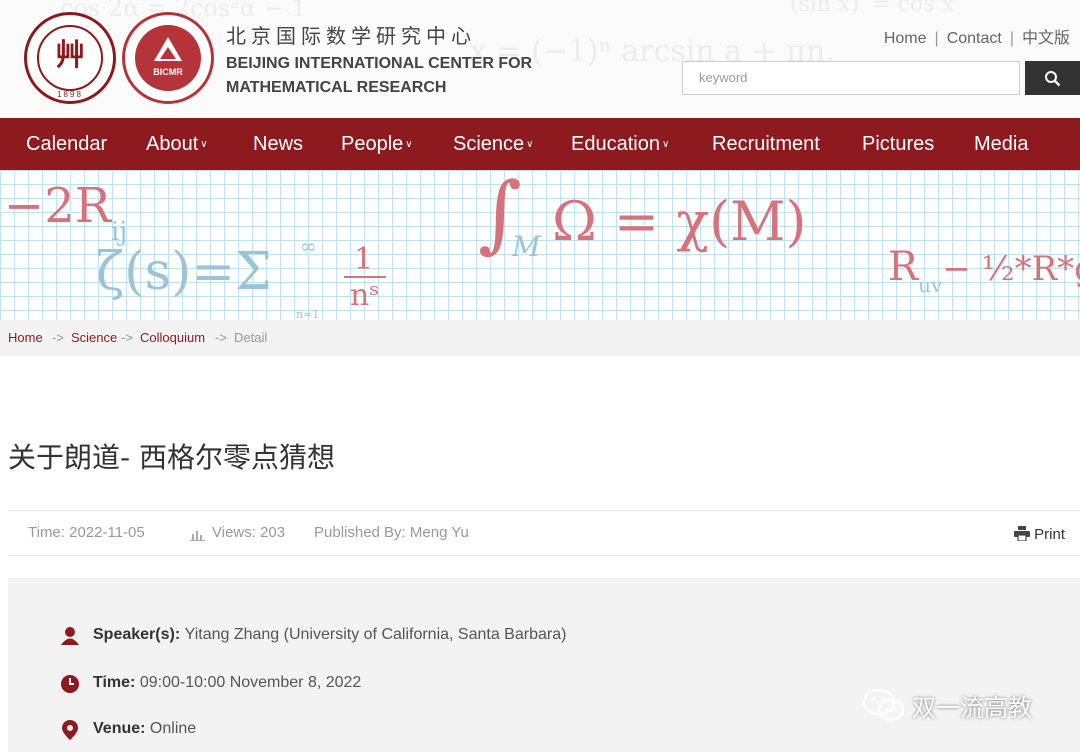 This screenshot has width=1080, height=752. Describe the element at coordinates (70, 684) in the screenshot. I see `clock-icon` at that location.